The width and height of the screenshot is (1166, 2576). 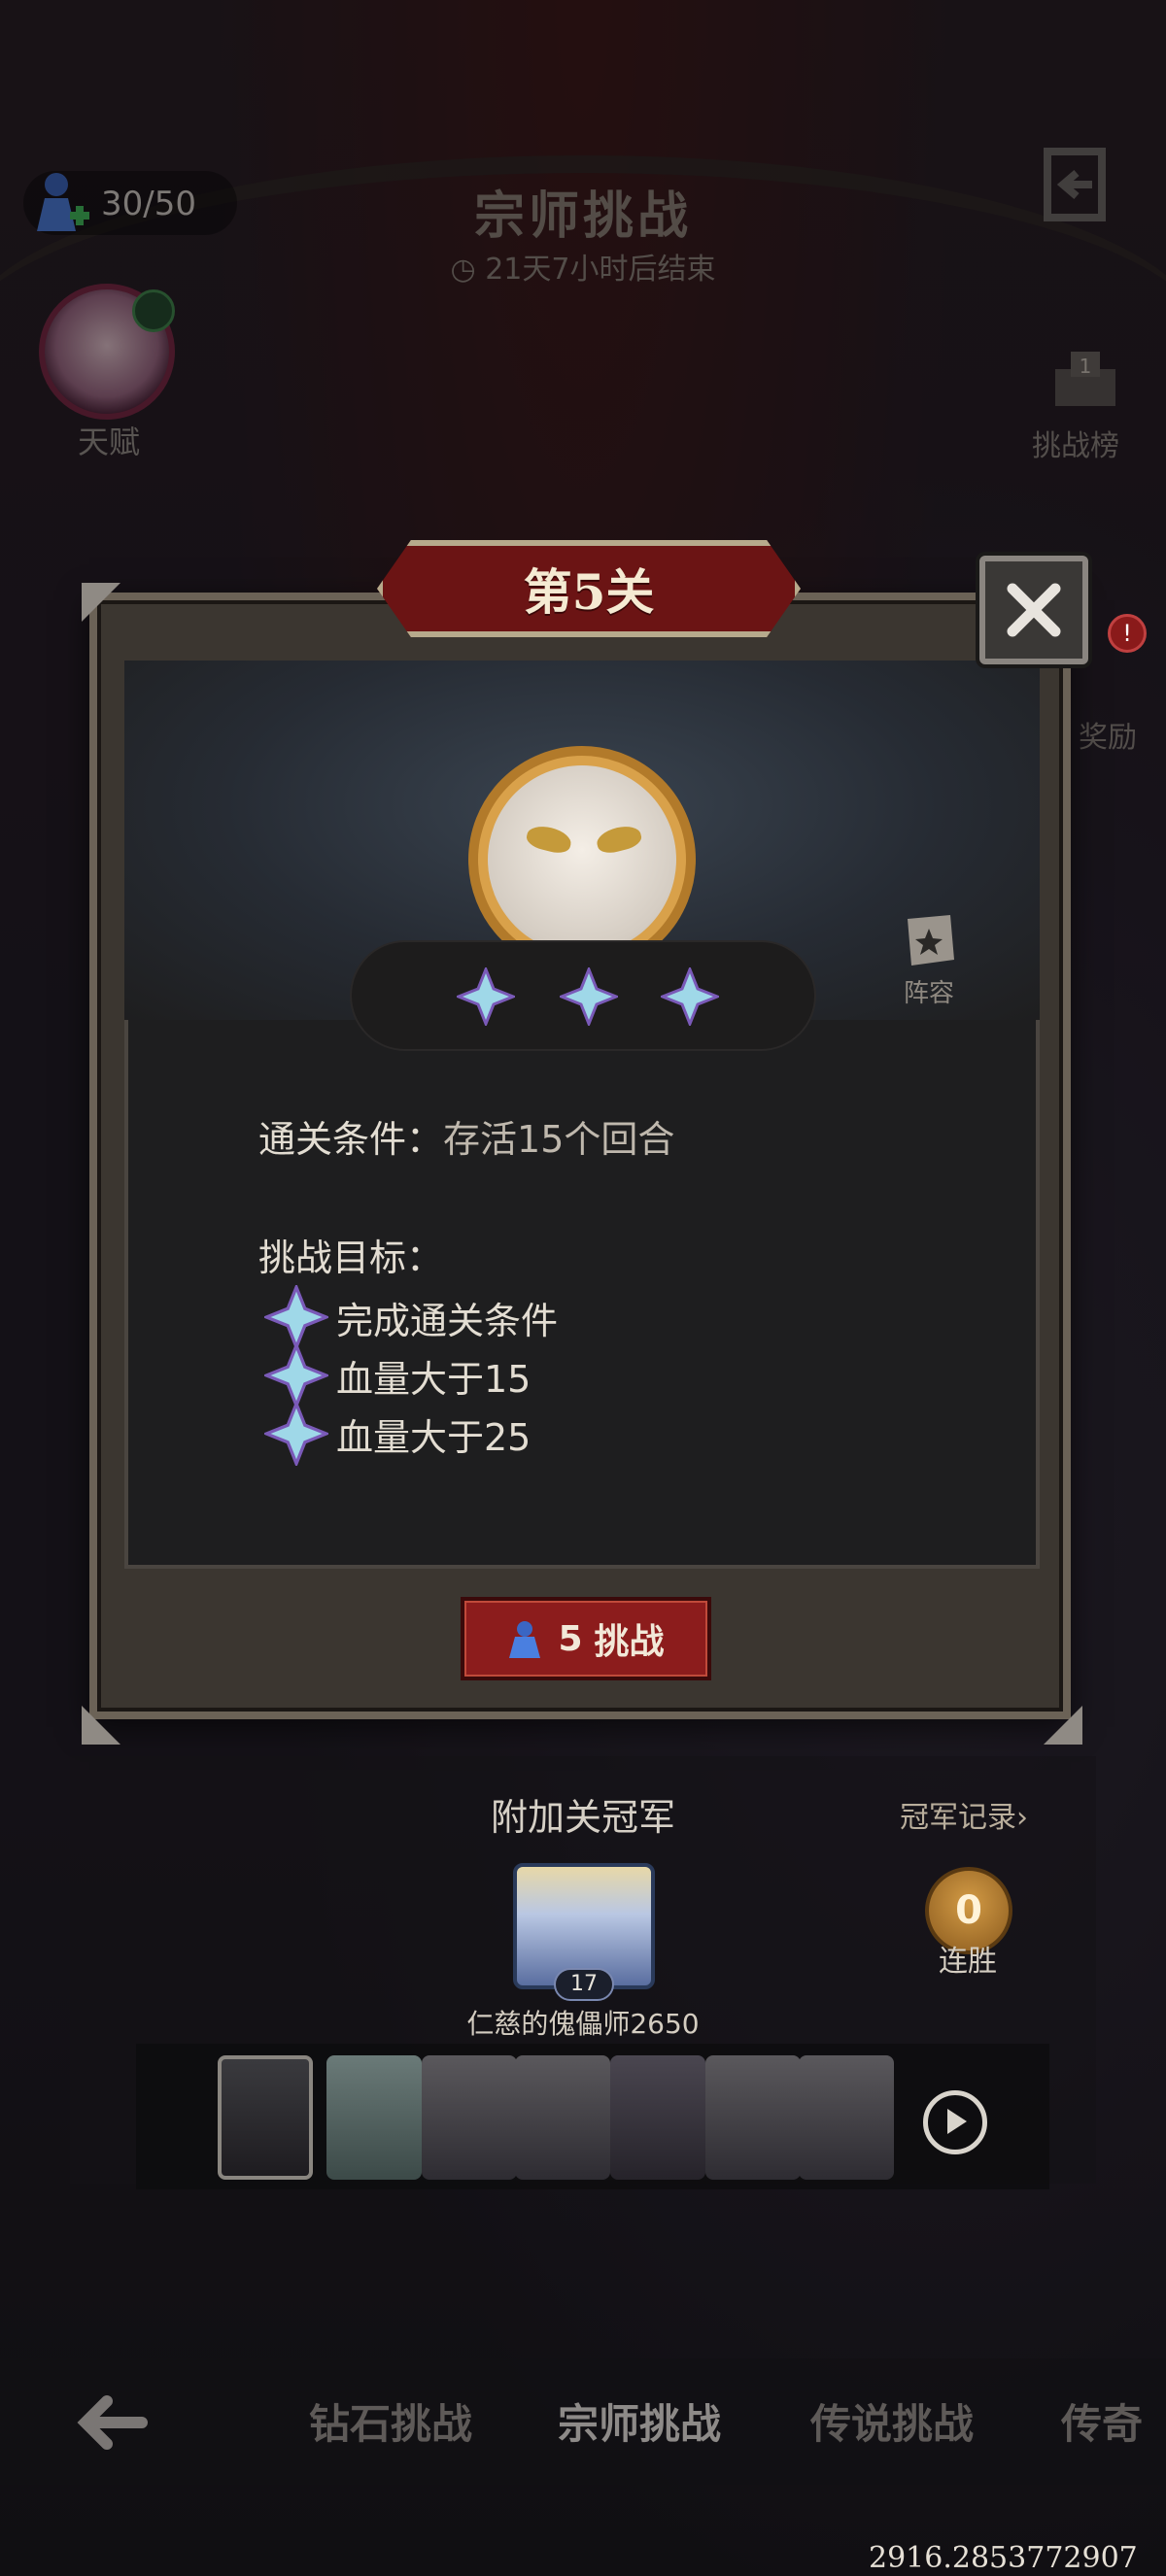 I want to click on goal-item: 完成通关条件, so click(x=411, y=1317).